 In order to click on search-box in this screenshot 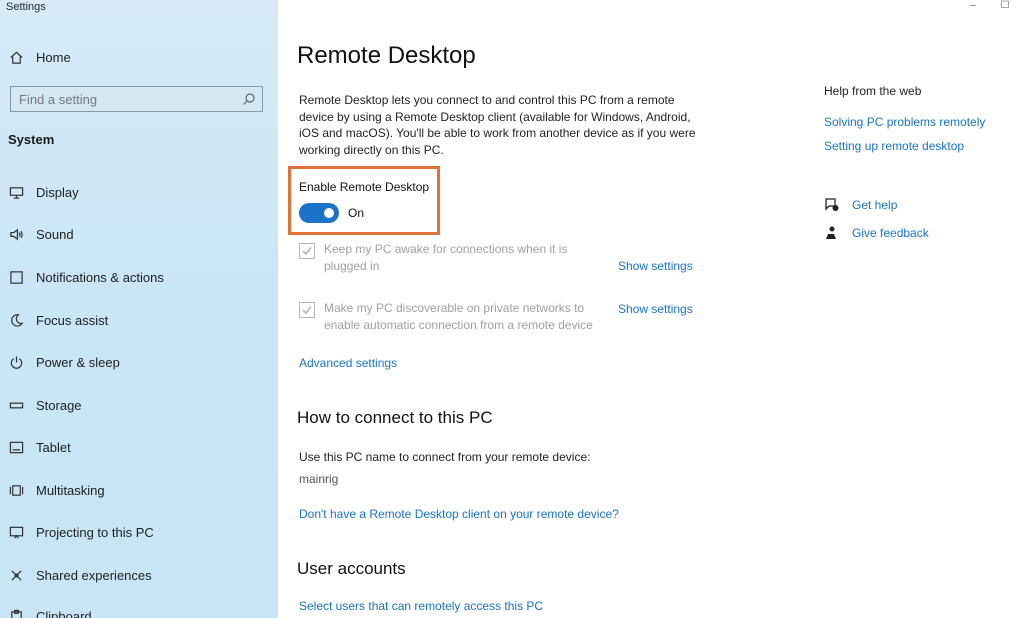, I will do `click(136, 99)`.